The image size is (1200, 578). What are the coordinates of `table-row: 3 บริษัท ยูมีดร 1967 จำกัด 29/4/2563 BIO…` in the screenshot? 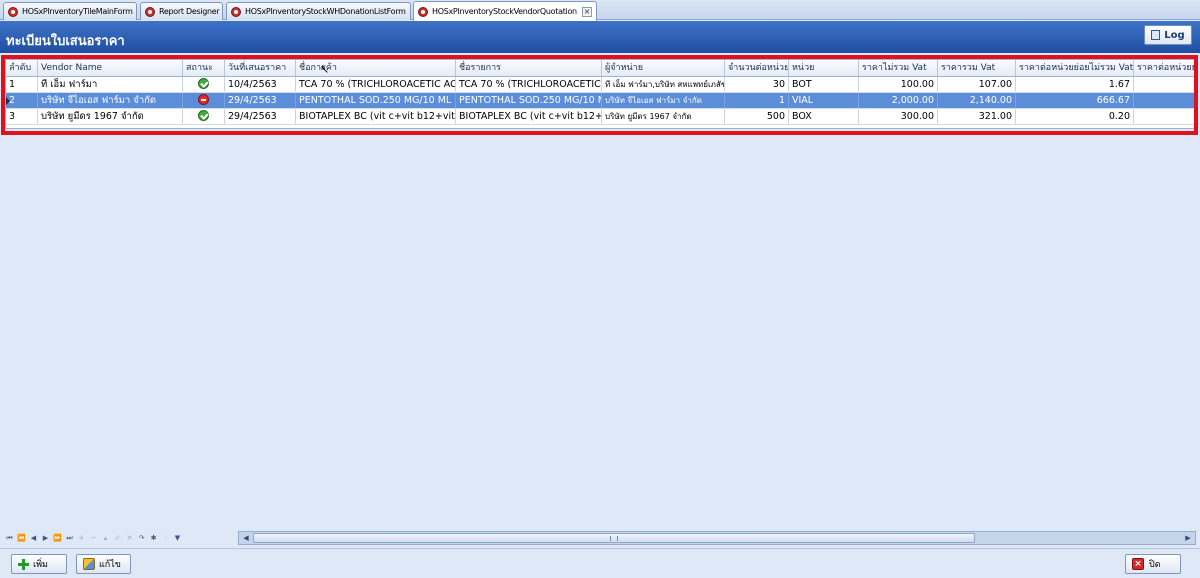 It's located at (601, 117).